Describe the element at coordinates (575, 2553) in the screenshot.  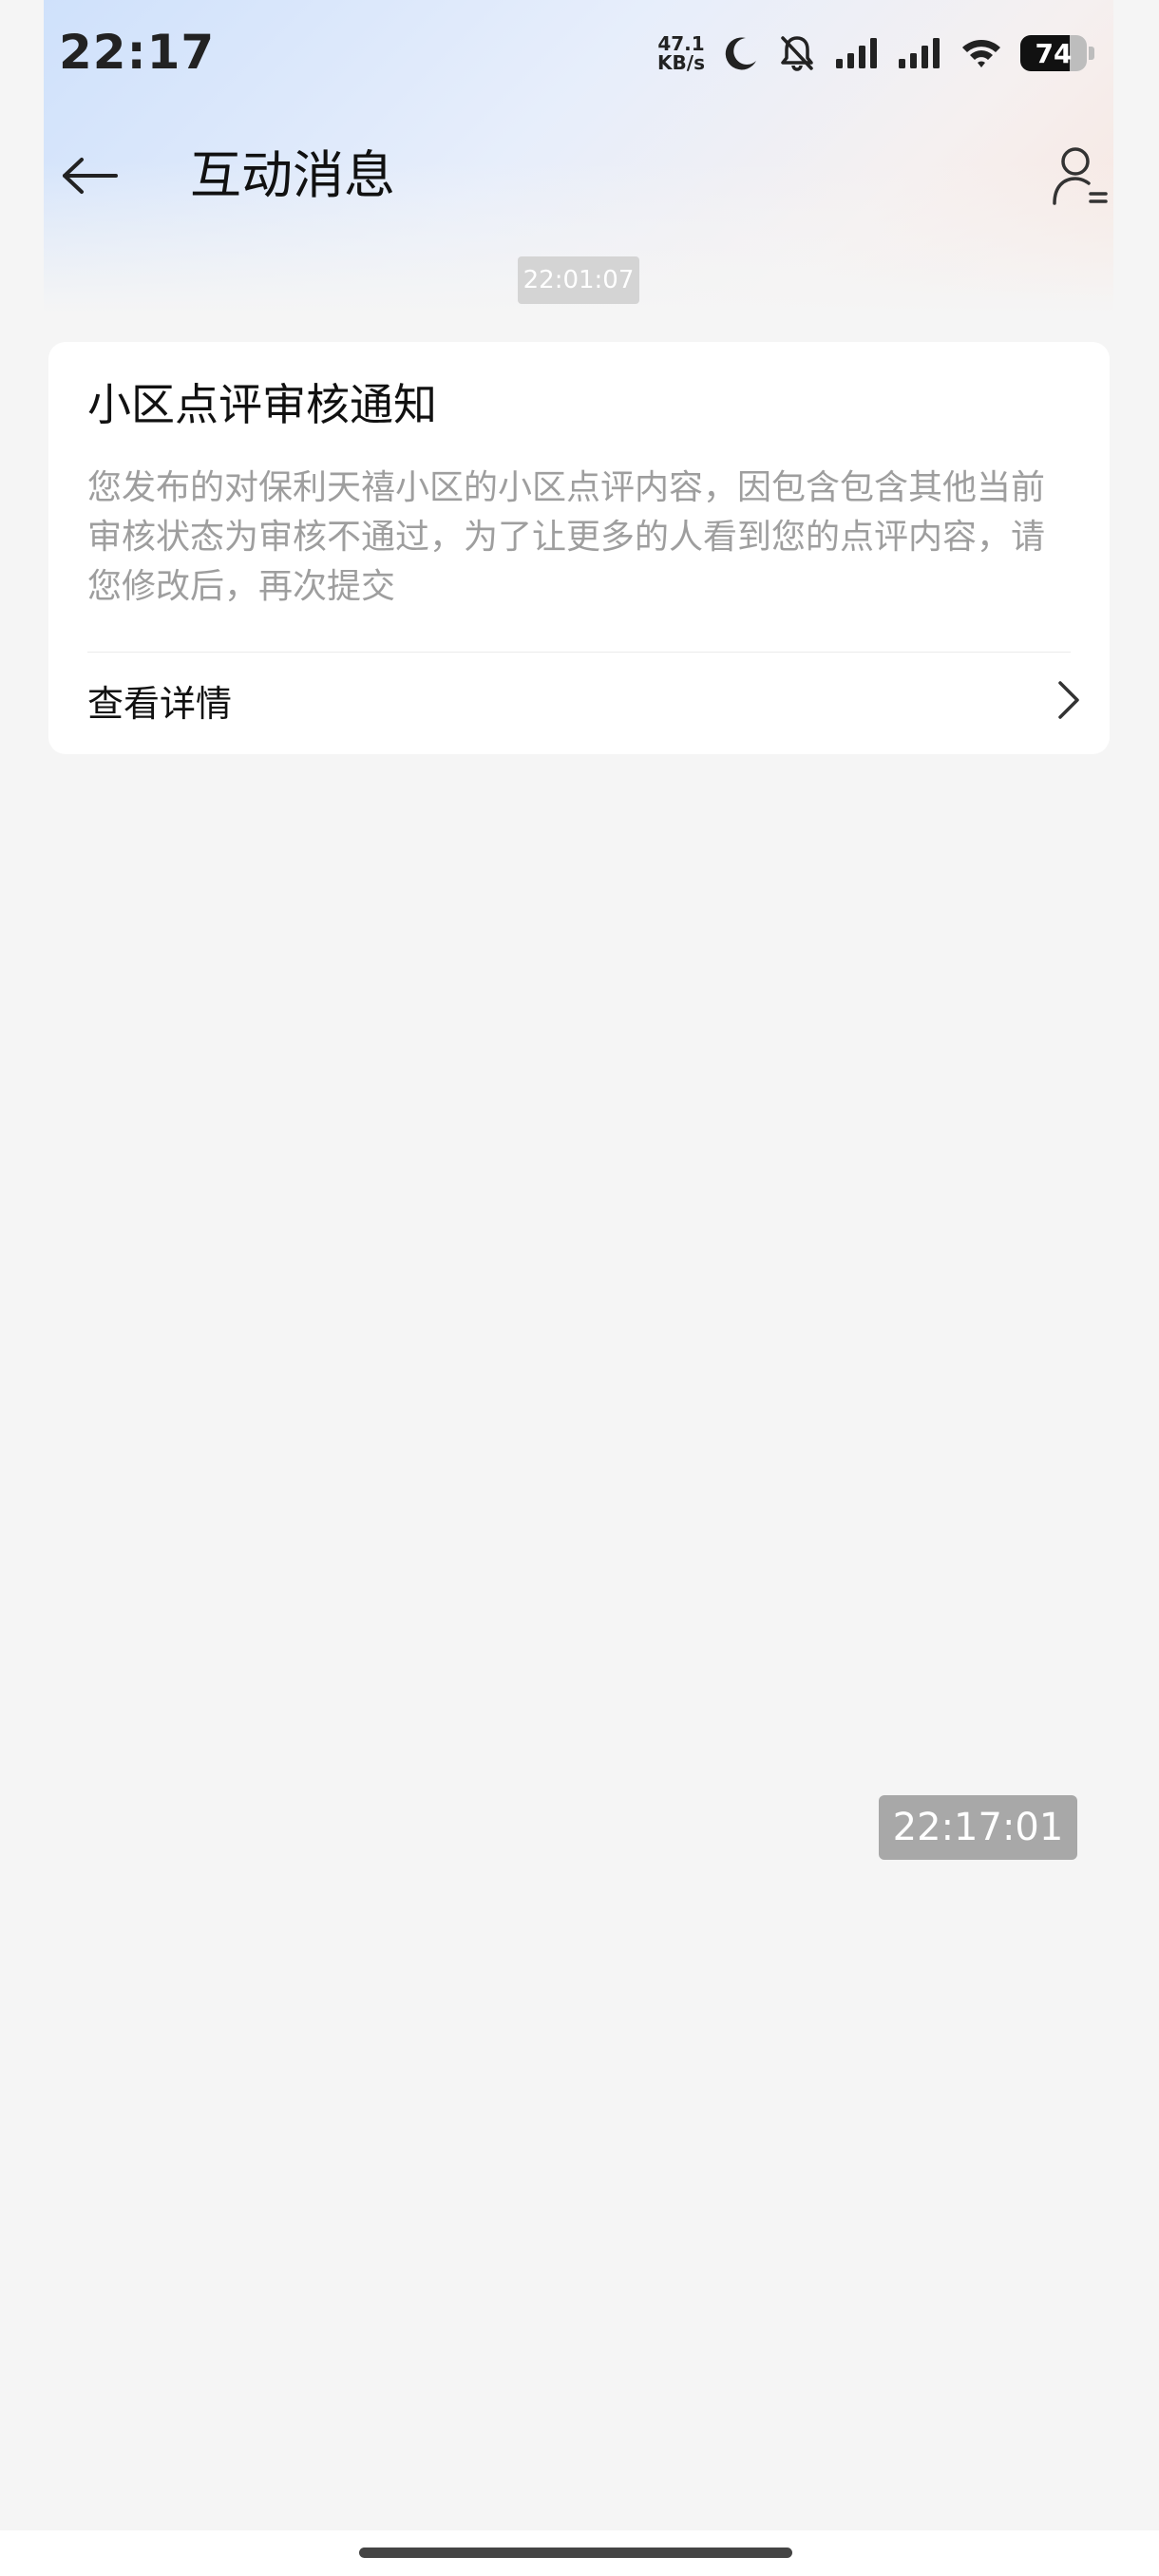
I see `home-indicator` at that location.